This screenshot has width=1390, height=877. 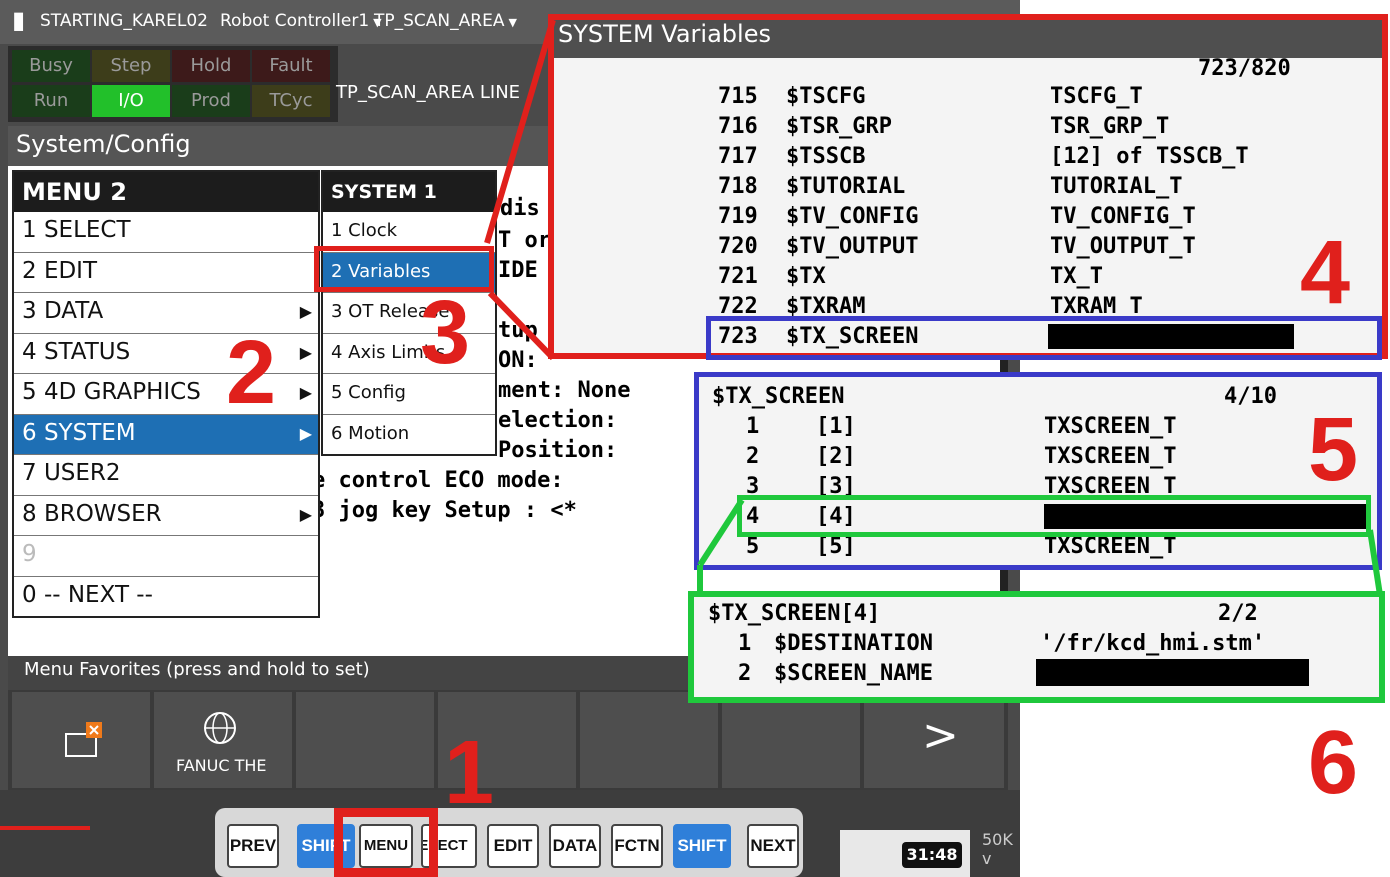 I want to click on highlight-box-blue-row, so click(x=1044, y=338).